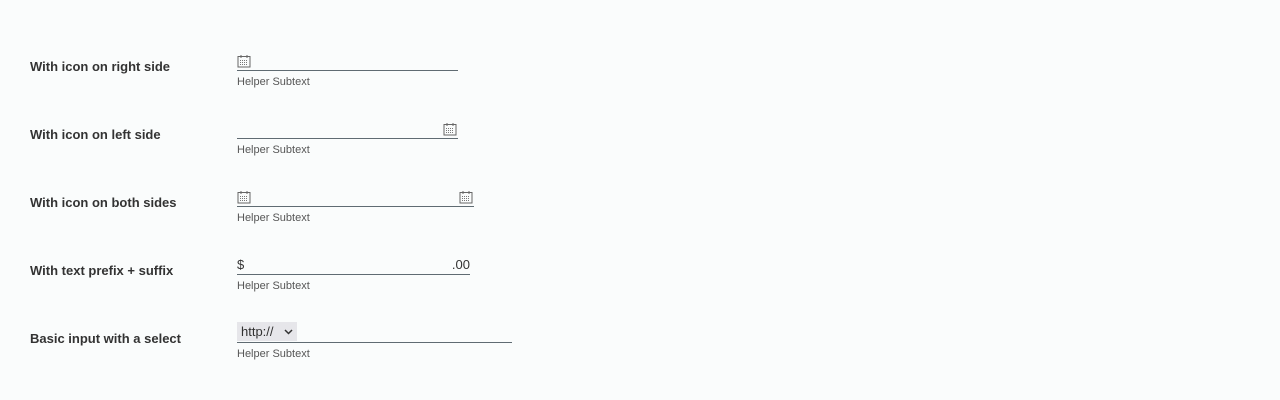 Image resolution: width=1280 pixels, height=400 pixels. What do you see at coordinates (103, 202) in the screenshot?
I see `field-label: With icon on both sides` at bounding box center [103, 202].